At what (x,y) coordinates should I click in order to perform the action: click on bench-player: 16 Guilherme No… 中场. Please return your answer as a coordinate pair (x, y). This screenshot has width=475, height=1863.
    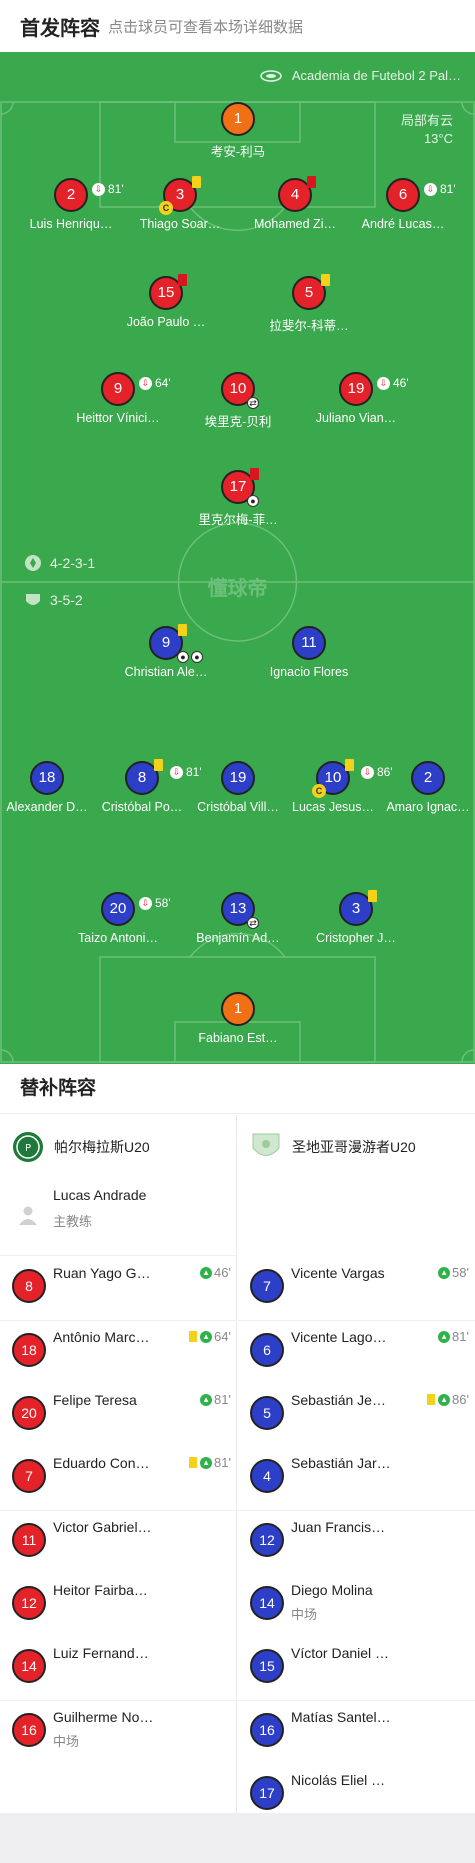
    Looking at the image, I should click on (118, 1732).